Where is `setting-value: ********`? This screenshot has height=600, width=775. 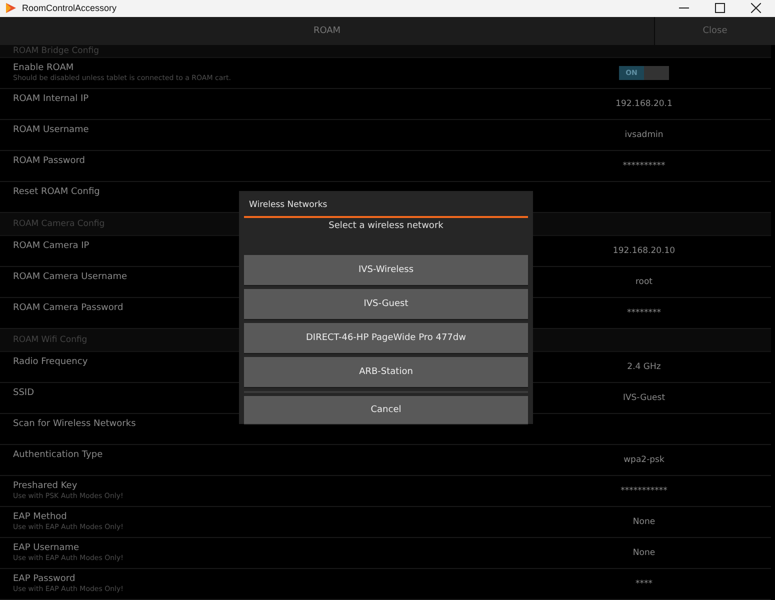 setting-value: ******** is located at coordinates (644, 313).